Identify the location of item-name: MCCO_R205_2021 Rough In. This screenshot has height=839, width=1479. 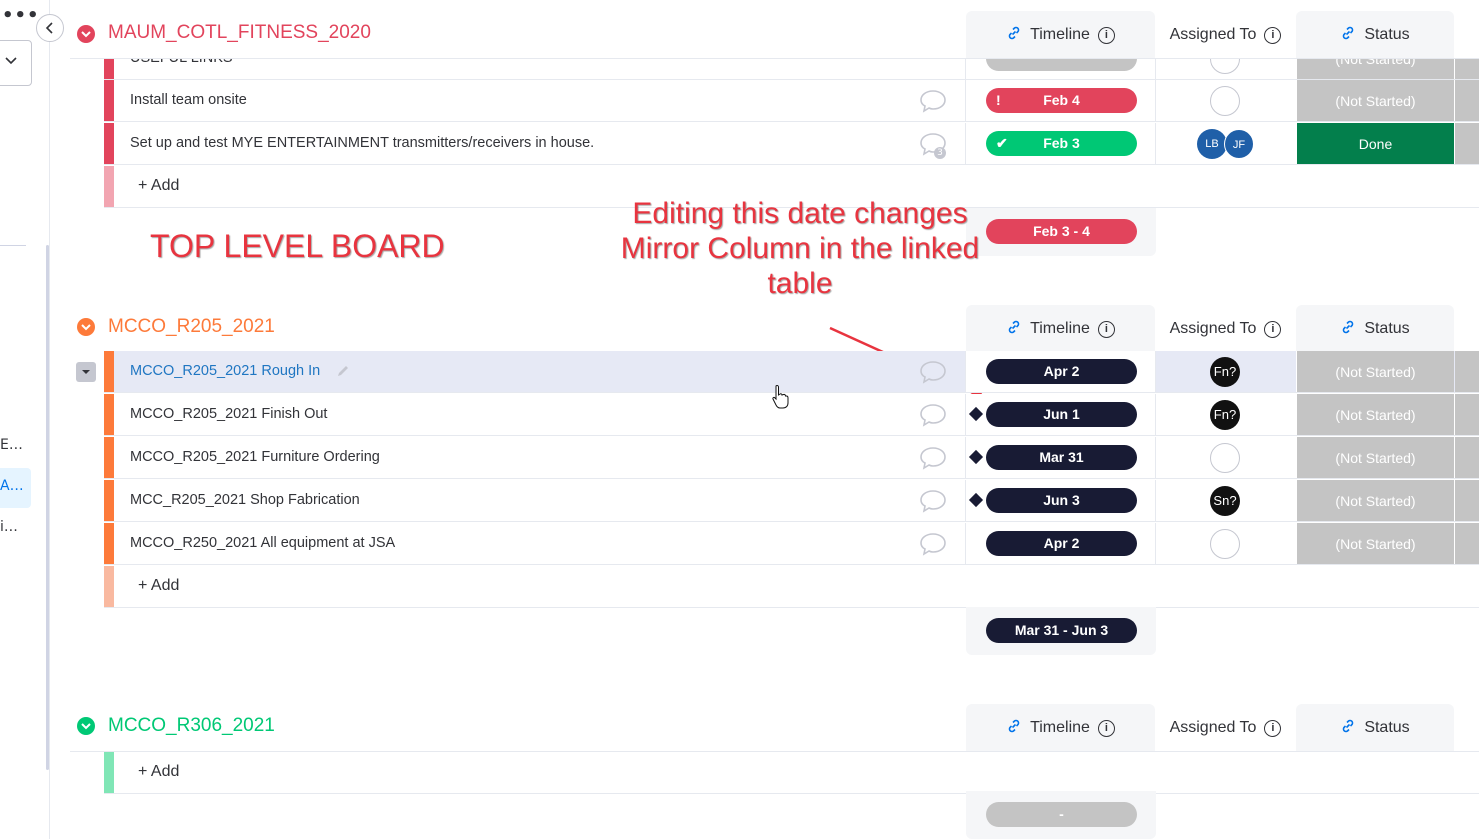
(225, 371).